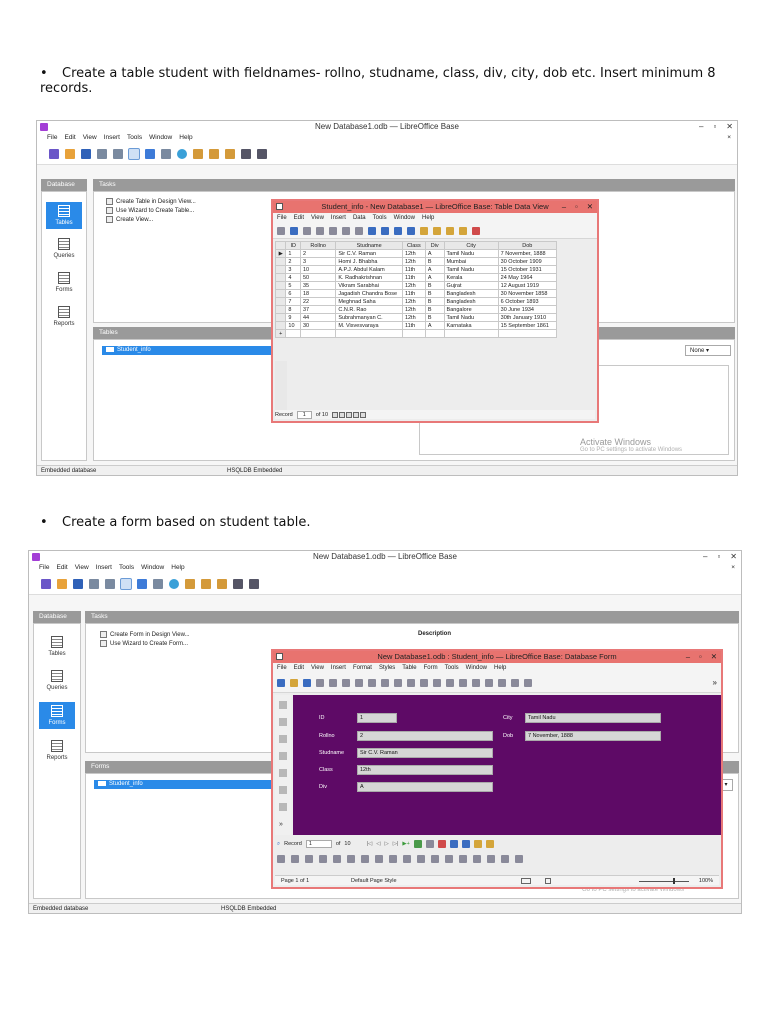 This screenshot has height=1024, width=768. Describe the element at coordinates (396, 844) in the screenshot. I see `last-record-icon: ▷|` at that location.